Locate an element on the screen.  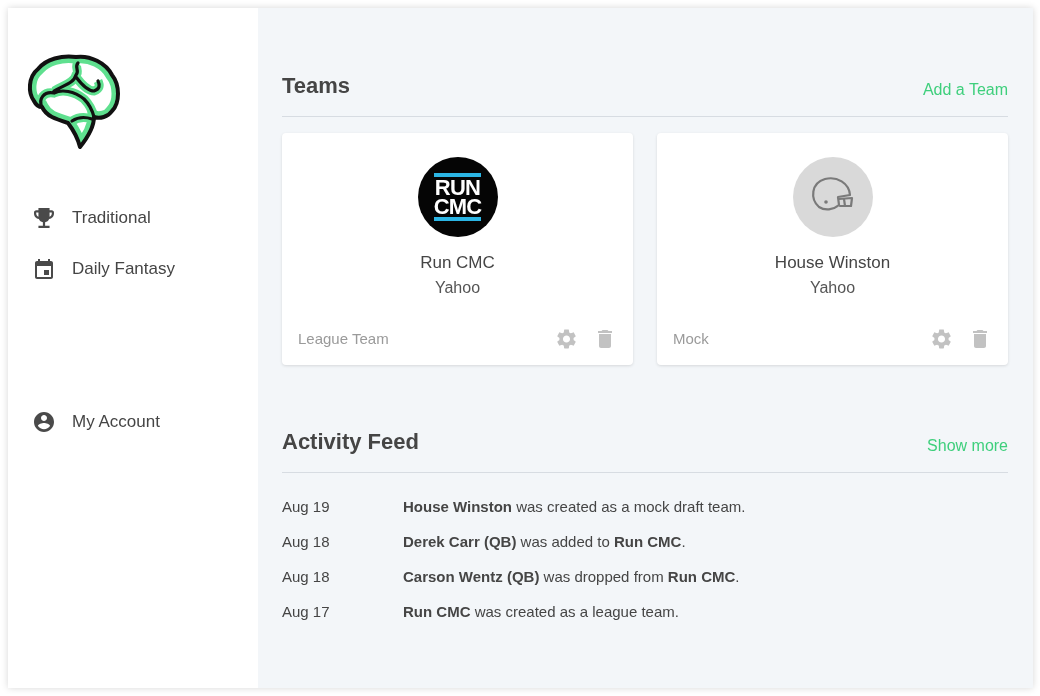
nav-item: Daily Fantasy is located at coordinates (104, 268).